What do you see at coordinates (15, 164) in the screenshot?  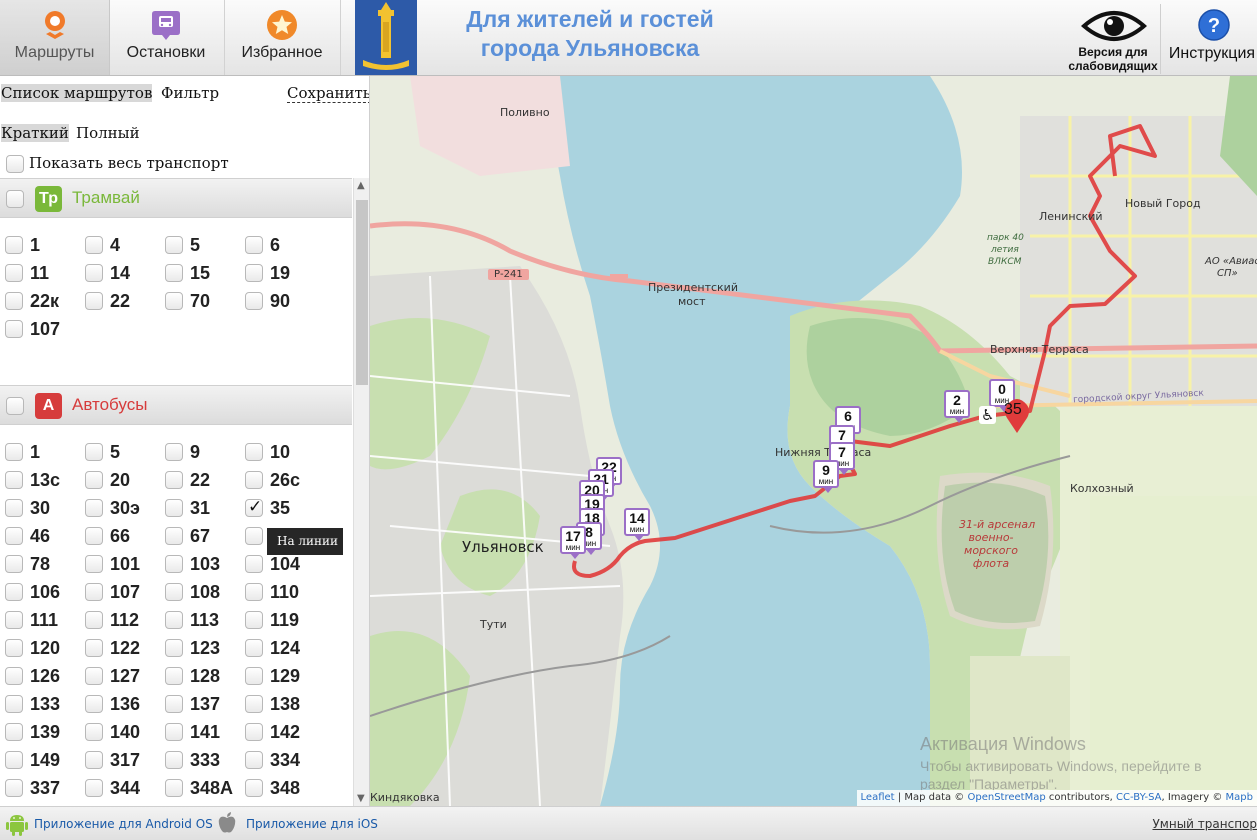 I see `show-all-transport-checkbox` at bounding box center [15, 164].